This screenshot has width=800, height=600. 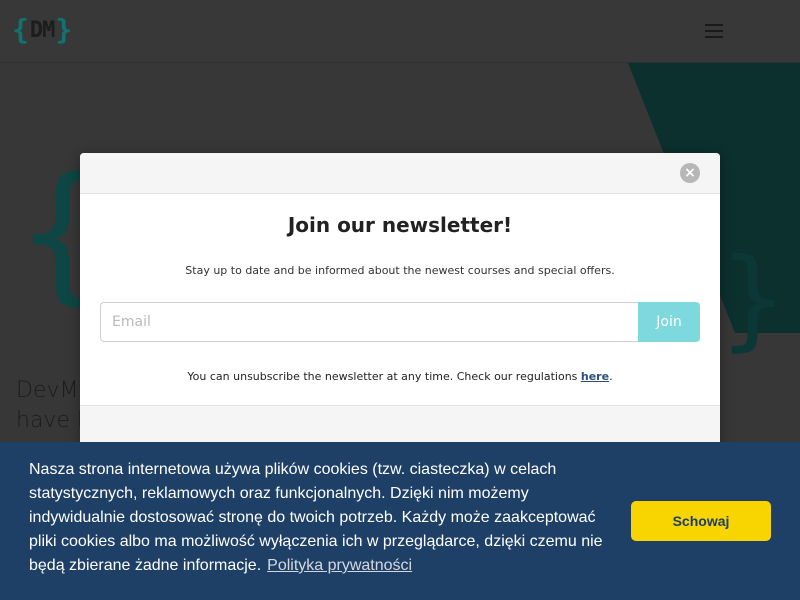 What do you see at coordinates (400, 225) in the screenshot?
I see `newsletter-title: Join our newsletter!` at bounding box center [400, 225].